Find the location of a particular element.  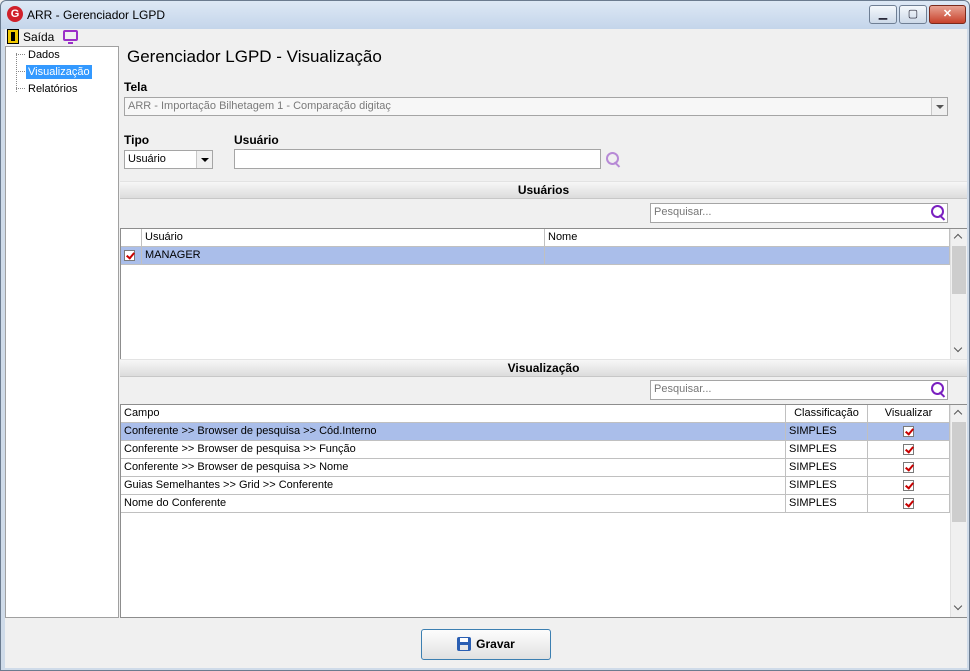

save-button: Gravar is located at coordinates (486, 644).